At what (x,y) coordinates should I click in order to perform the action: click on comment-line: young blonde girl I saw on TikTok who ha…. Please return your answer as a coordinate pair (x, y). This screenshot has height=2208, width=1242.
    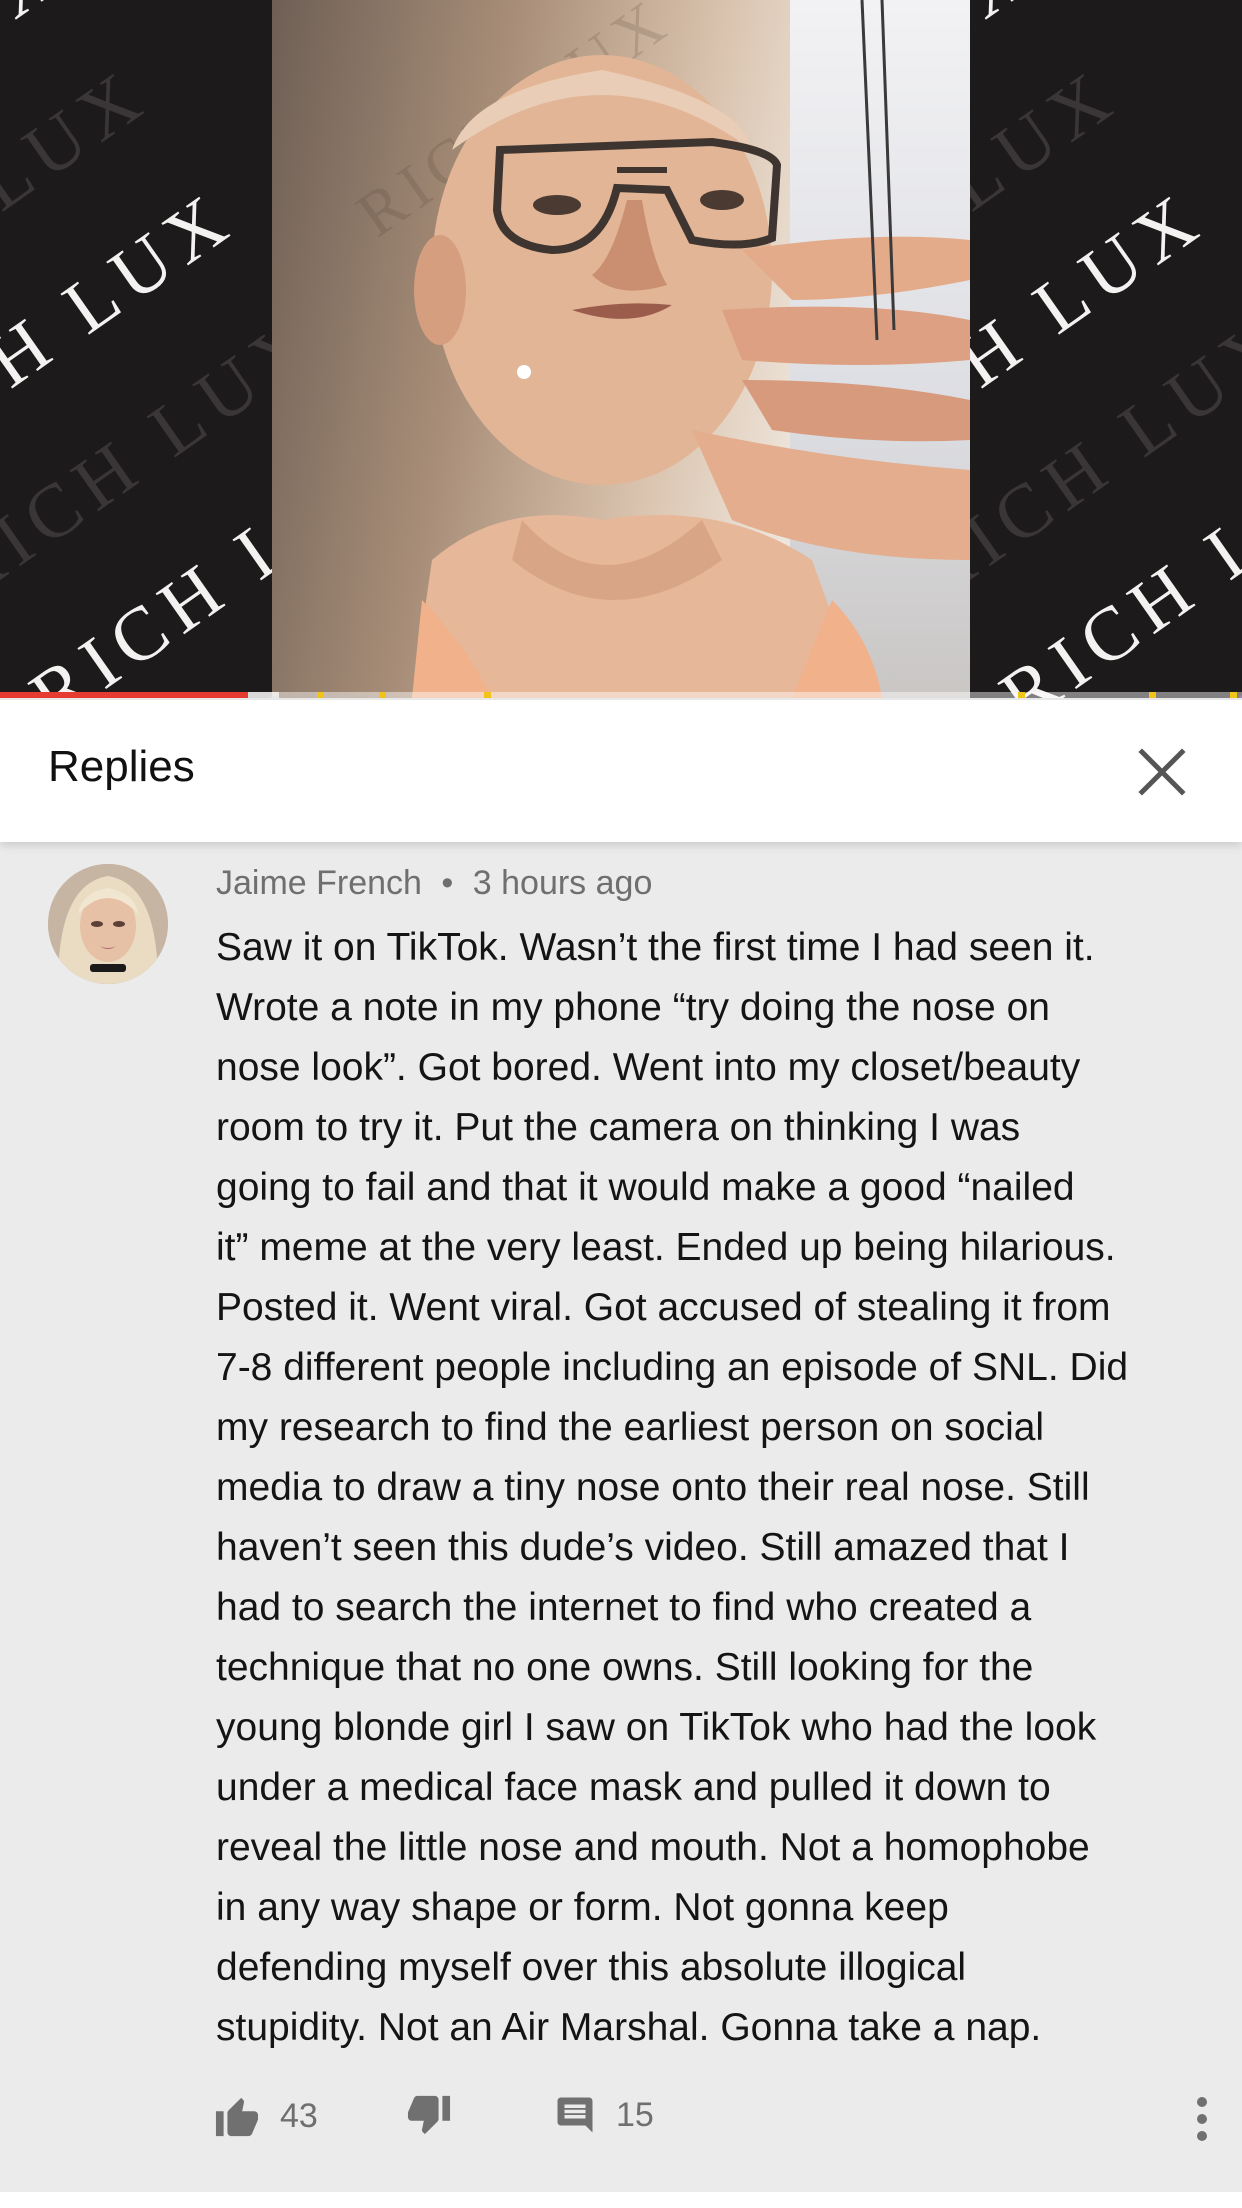
    Looking at the image, I should click on (656, 1727).